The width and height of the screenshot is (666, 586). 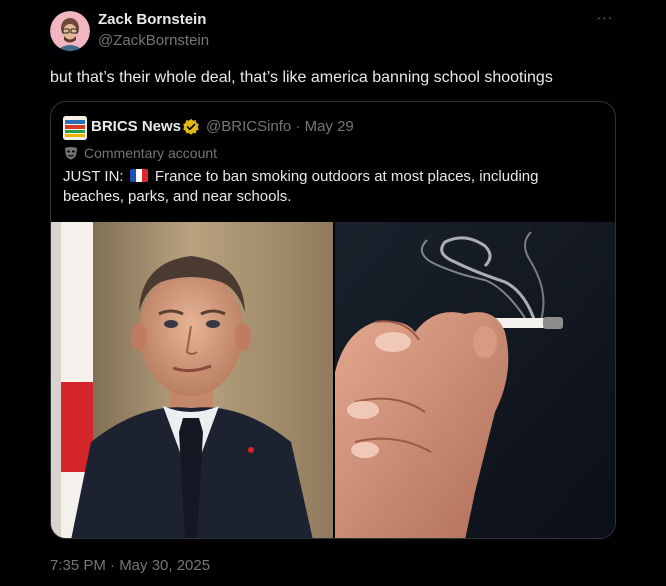 What do you see at coordinates (280, 126) in the screenshot?
I see `quoted-author-handle: @BRICSinfo · May 29` at bounding box center [280, 126].